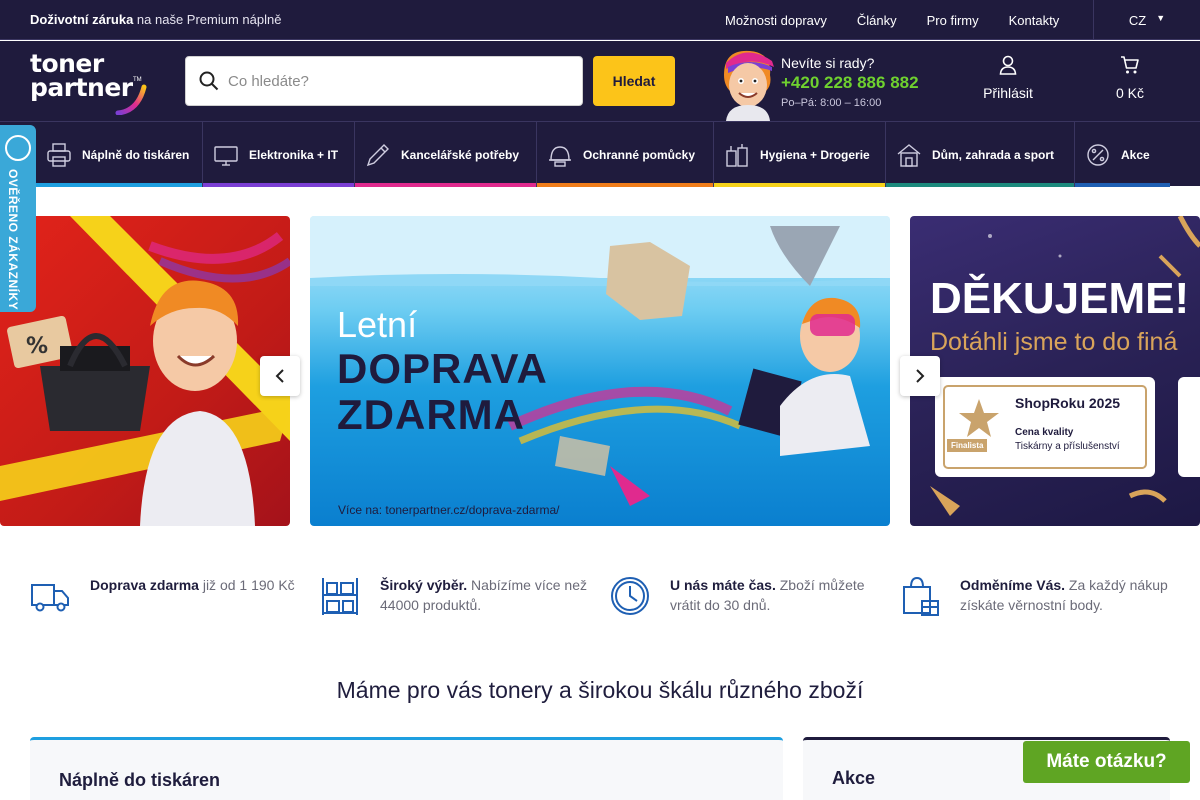 Image resolution: width=1200 pixels, height=800 pixels. Describe the element at coordinates (1129, 93) in the screenshot. I see `cart-total: 0 Kč` at that location.